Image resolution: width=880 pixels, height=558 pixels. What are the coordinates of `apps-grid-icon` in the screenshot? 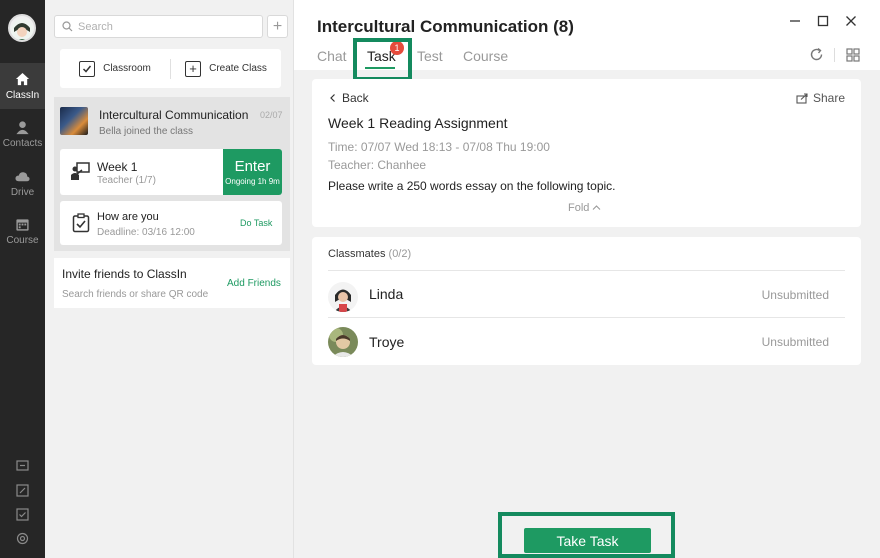 It's located at (853, 55).